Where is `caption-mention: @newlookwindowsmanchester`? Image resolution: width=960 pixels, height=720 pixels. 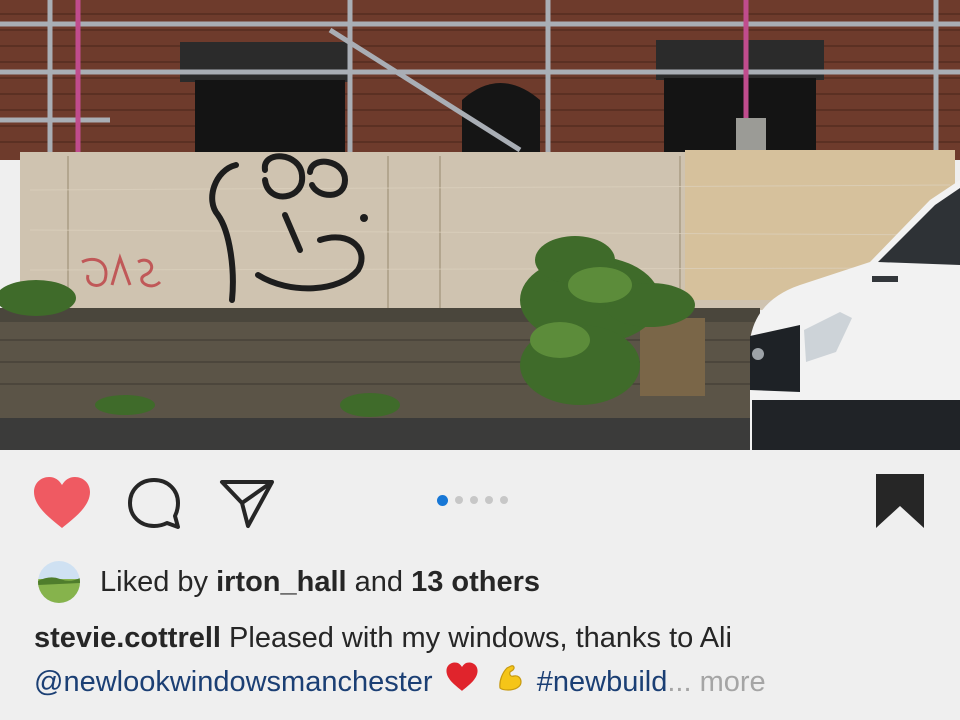 caption-mention: @newlookwindowsmanchester is located at coordinates (233, 682).